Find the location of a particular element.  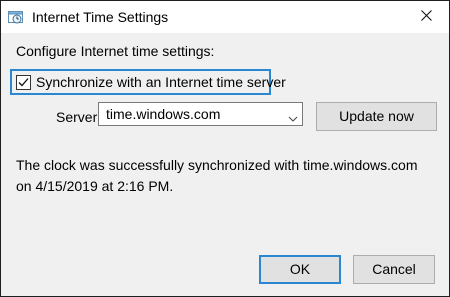

chevron-down-icon is located at coordinates (293, 116).